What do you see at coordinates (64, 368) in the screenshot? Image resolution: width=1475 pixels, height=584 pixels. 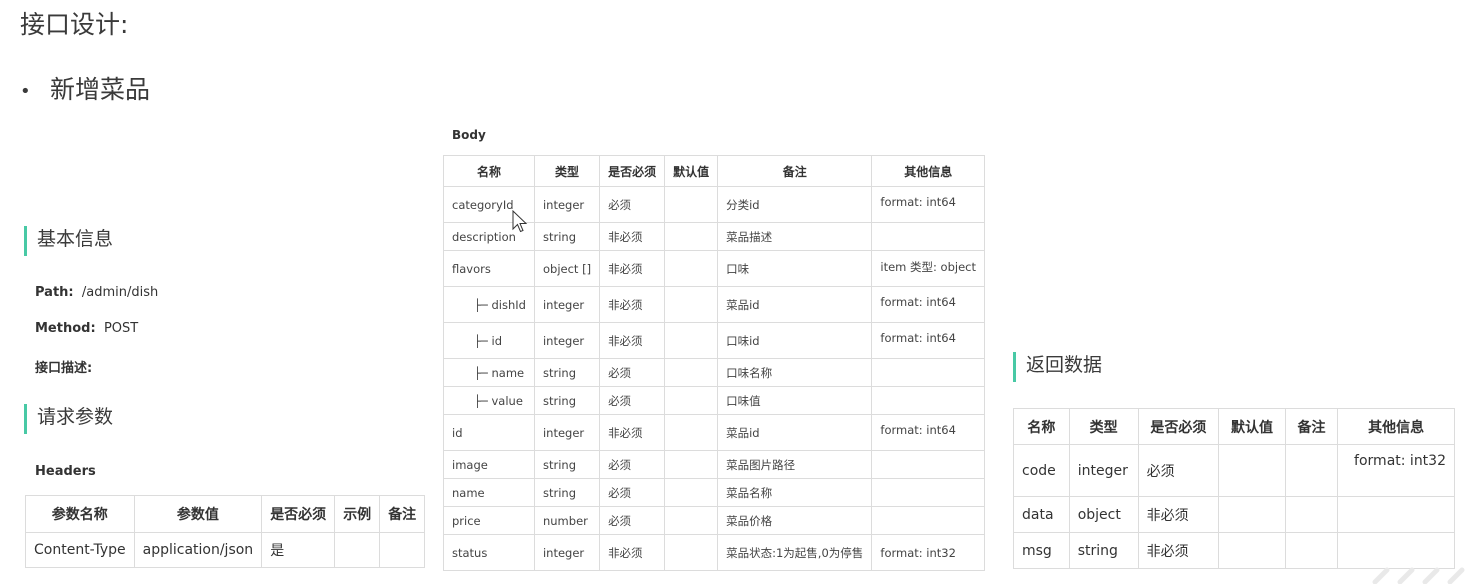 I see `desc-label: 接口描述:` at bounding box center [64, 368].